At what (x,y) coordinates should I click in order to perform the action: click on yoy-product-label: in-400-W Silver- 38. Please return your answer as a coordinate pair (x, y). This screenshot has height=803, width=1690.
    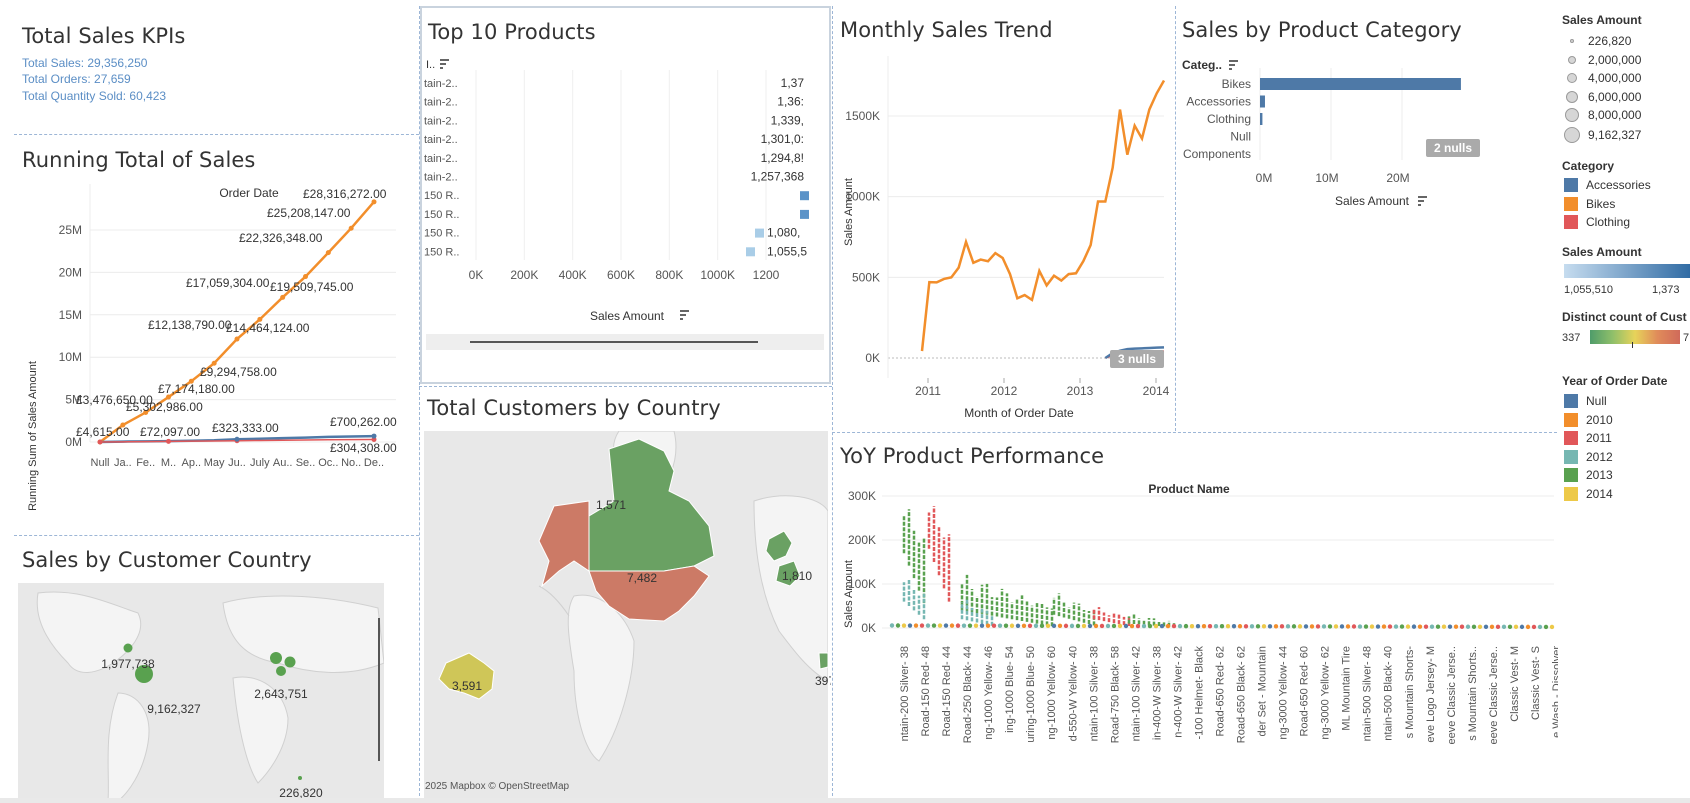
    Looking at the image, I should click on (1157, 693).